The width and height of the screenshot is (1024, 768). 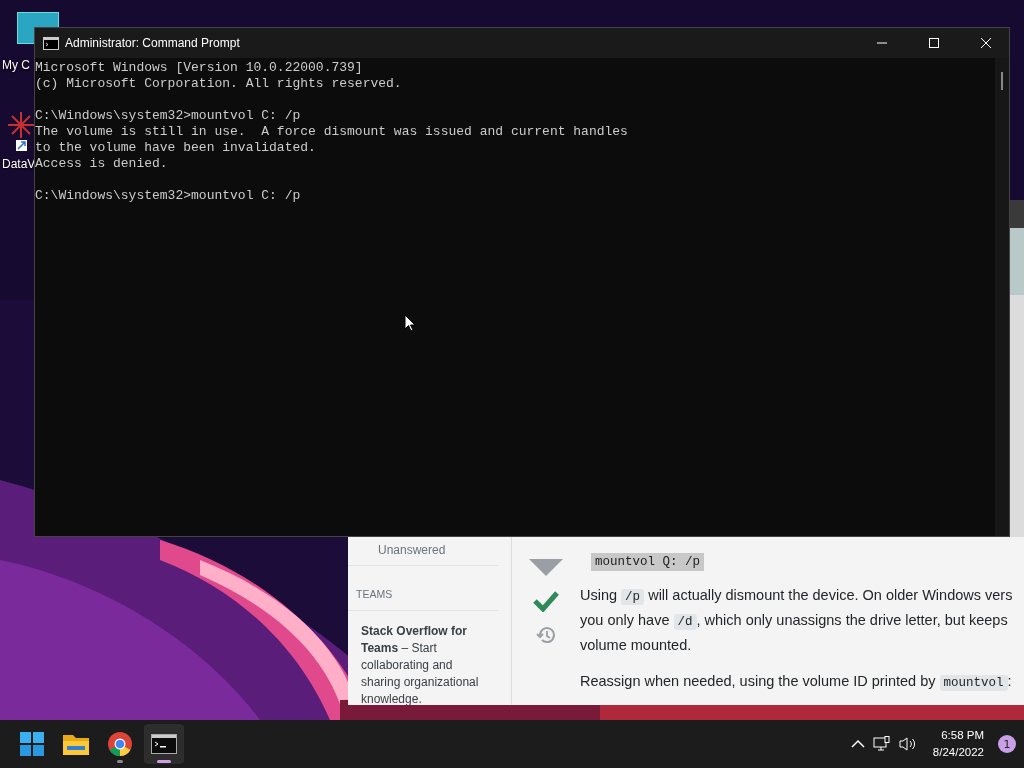 I want to click on code-block: mountvol Q: /p, so click(x=648, y=562).